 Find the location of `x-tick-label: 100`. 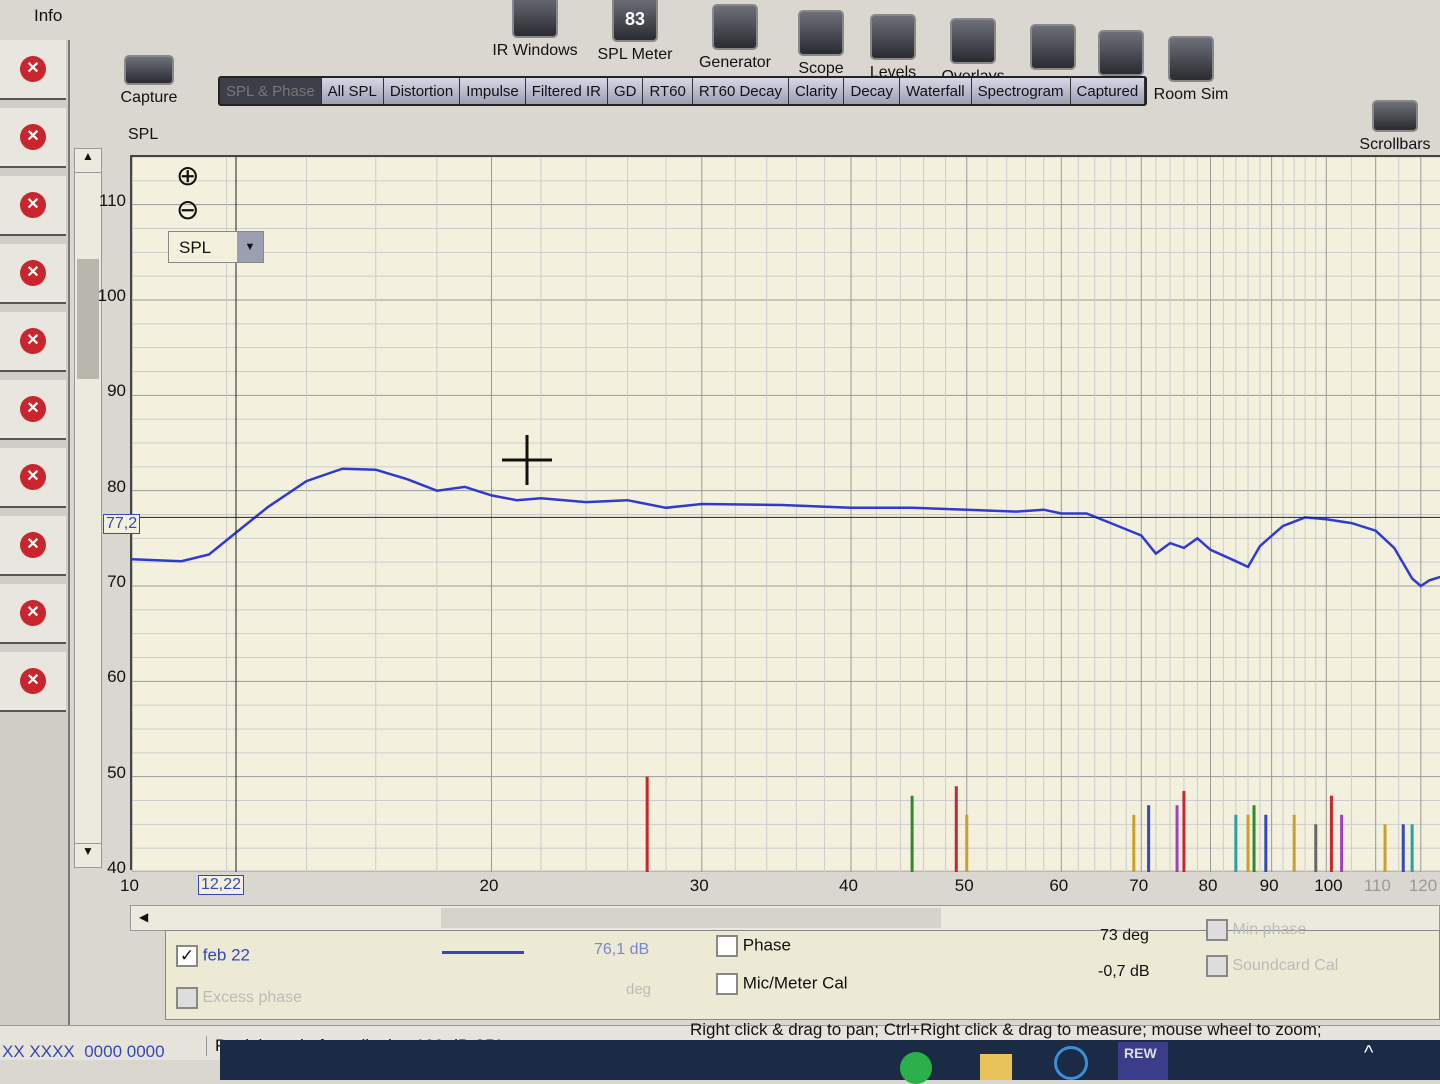

x-tick-label: 100 is located at coordinates (1328, 885).